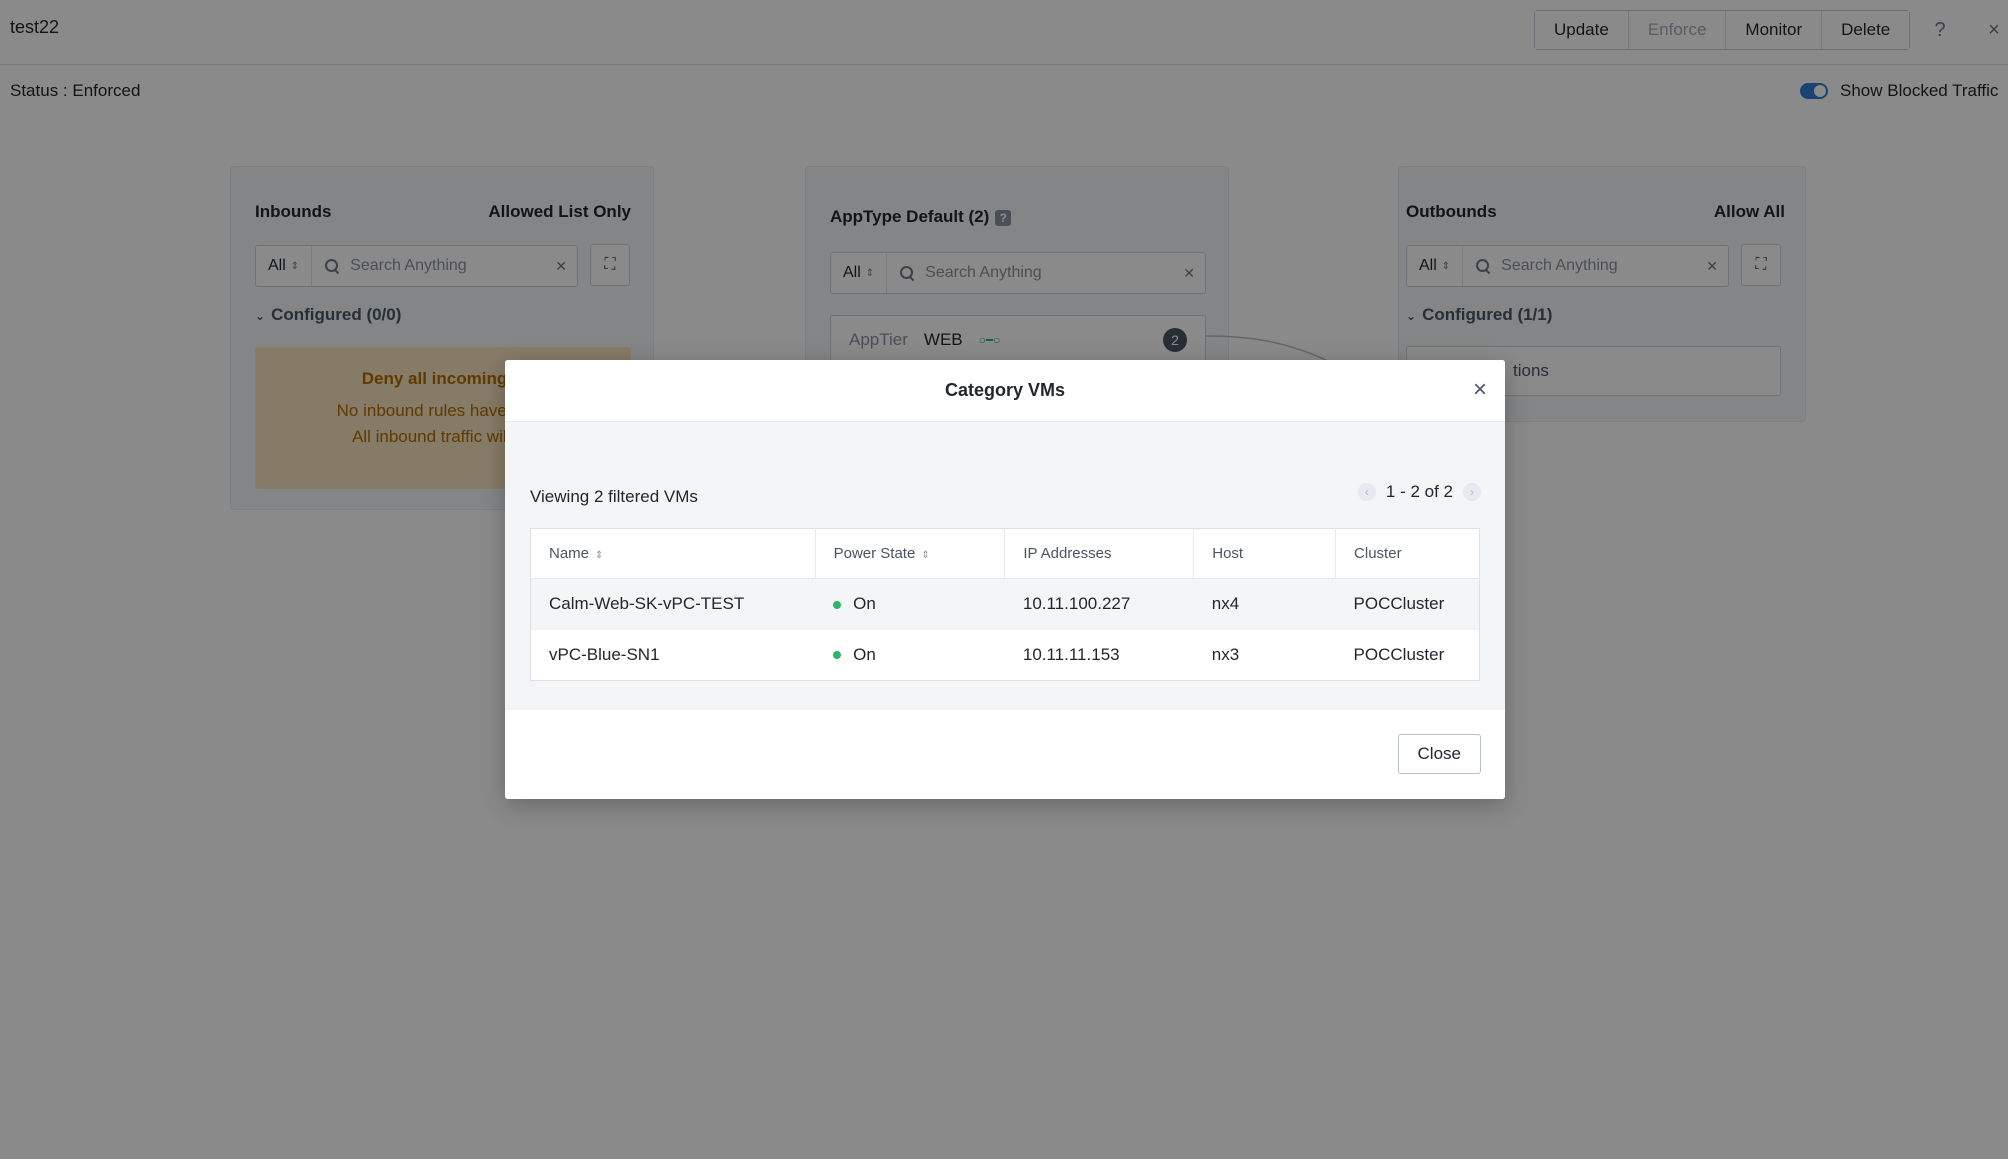 Image resolution: width=2008 pixels, height=1159 pixels. Describe the element at coordinates (1265, 553) in the screenshot. I see `col-host: Host` at that location.